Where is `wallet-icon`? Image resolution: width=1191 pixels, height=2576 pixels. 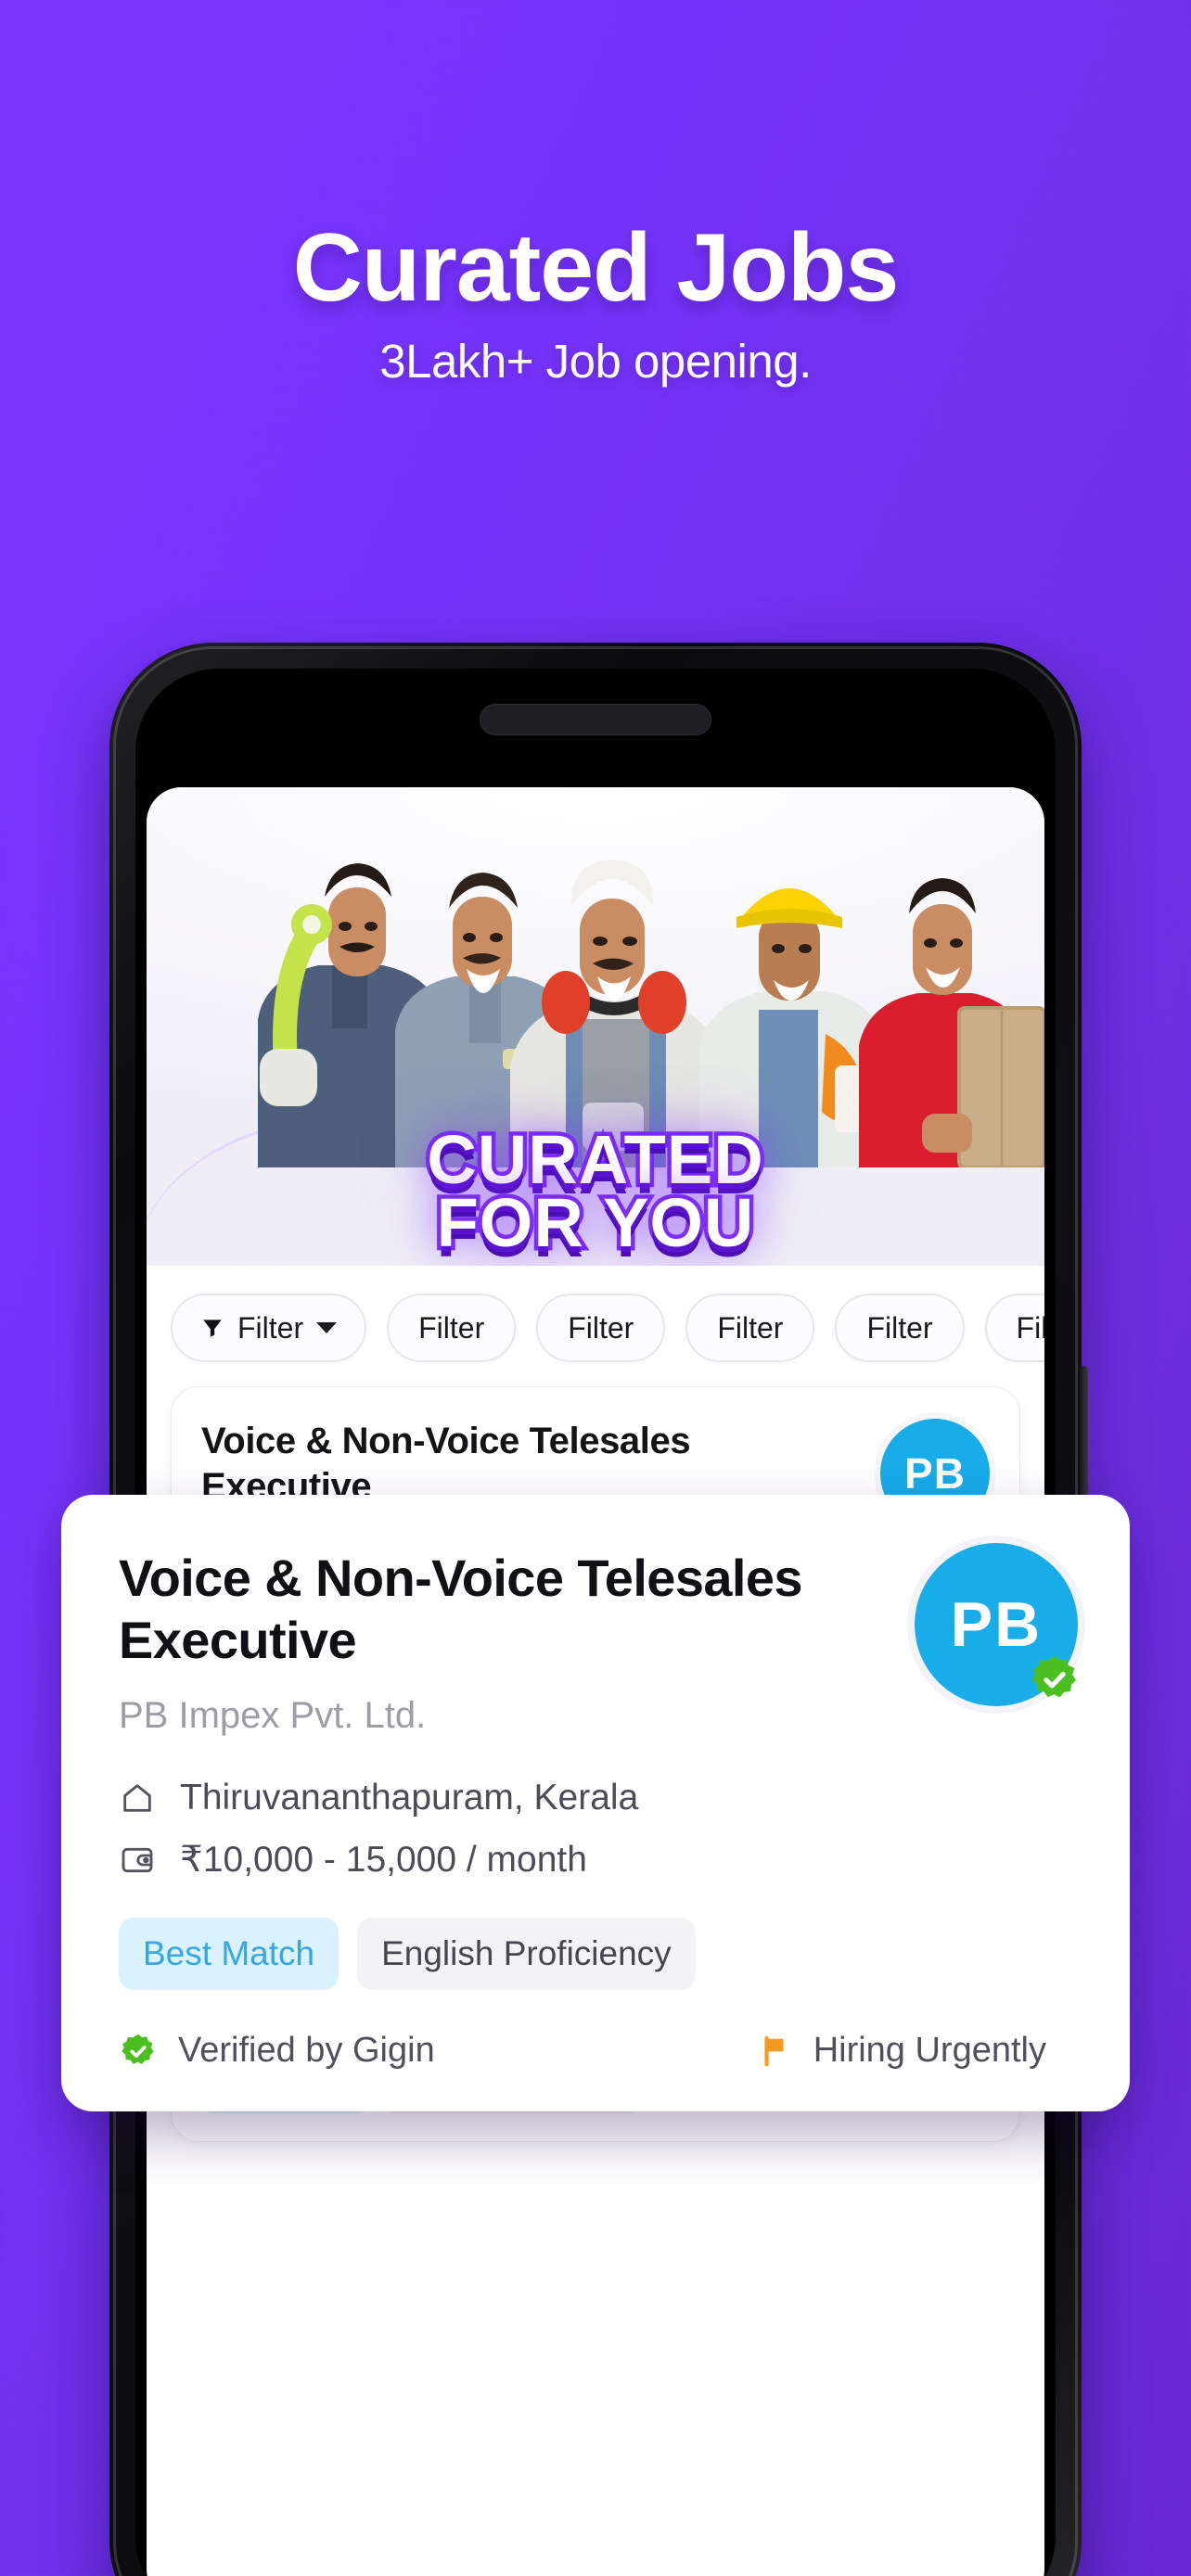 wallet-icon is located at coordinates (137, 1860).